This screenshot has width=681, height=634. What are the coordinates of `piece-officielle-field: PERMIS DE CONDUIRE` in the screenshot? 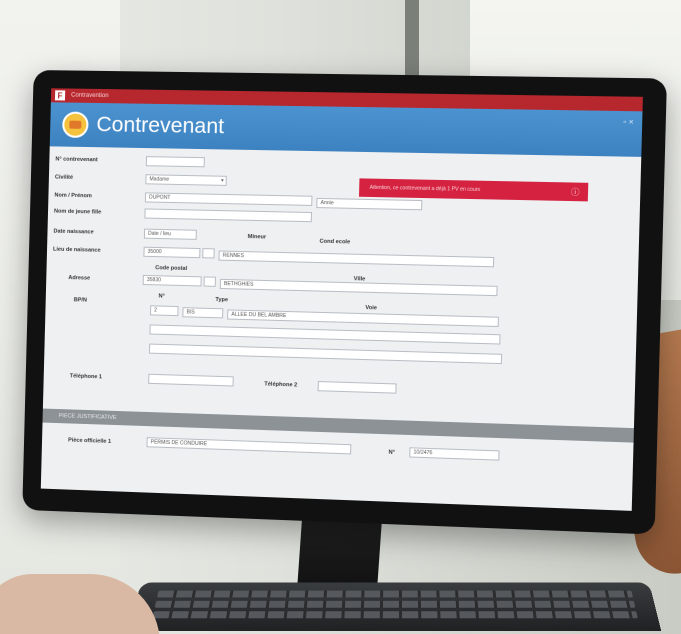 It's located at (249, 446).